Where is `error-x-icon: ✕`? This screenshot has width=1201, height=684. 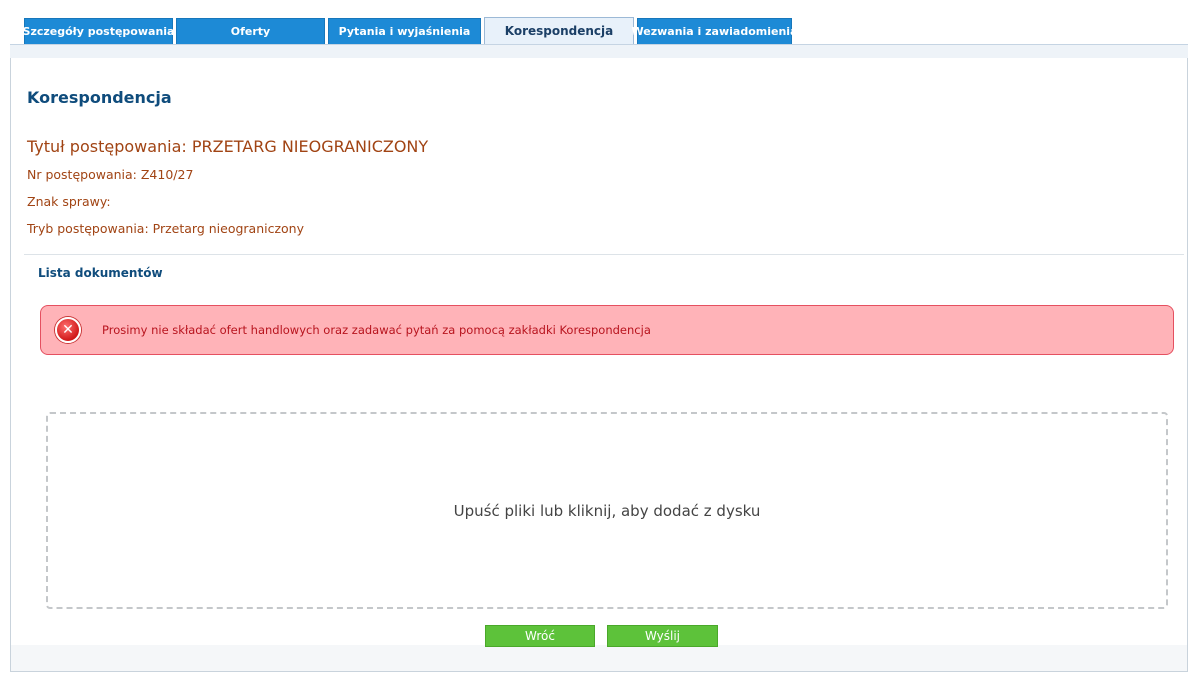
error-x-icon: ✕ is located at coordinates (68, 330).